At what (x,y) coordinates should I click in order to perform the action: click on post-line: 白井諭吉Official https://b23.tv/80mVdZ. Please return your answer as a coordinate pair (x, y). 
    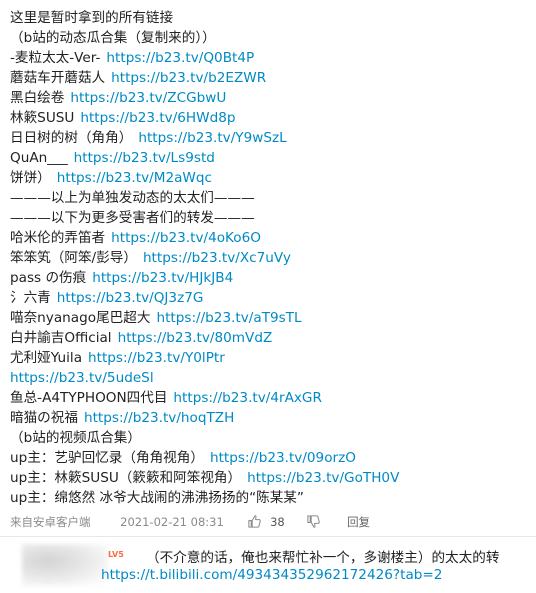
    Looking at the image, I should click on (268, 338).